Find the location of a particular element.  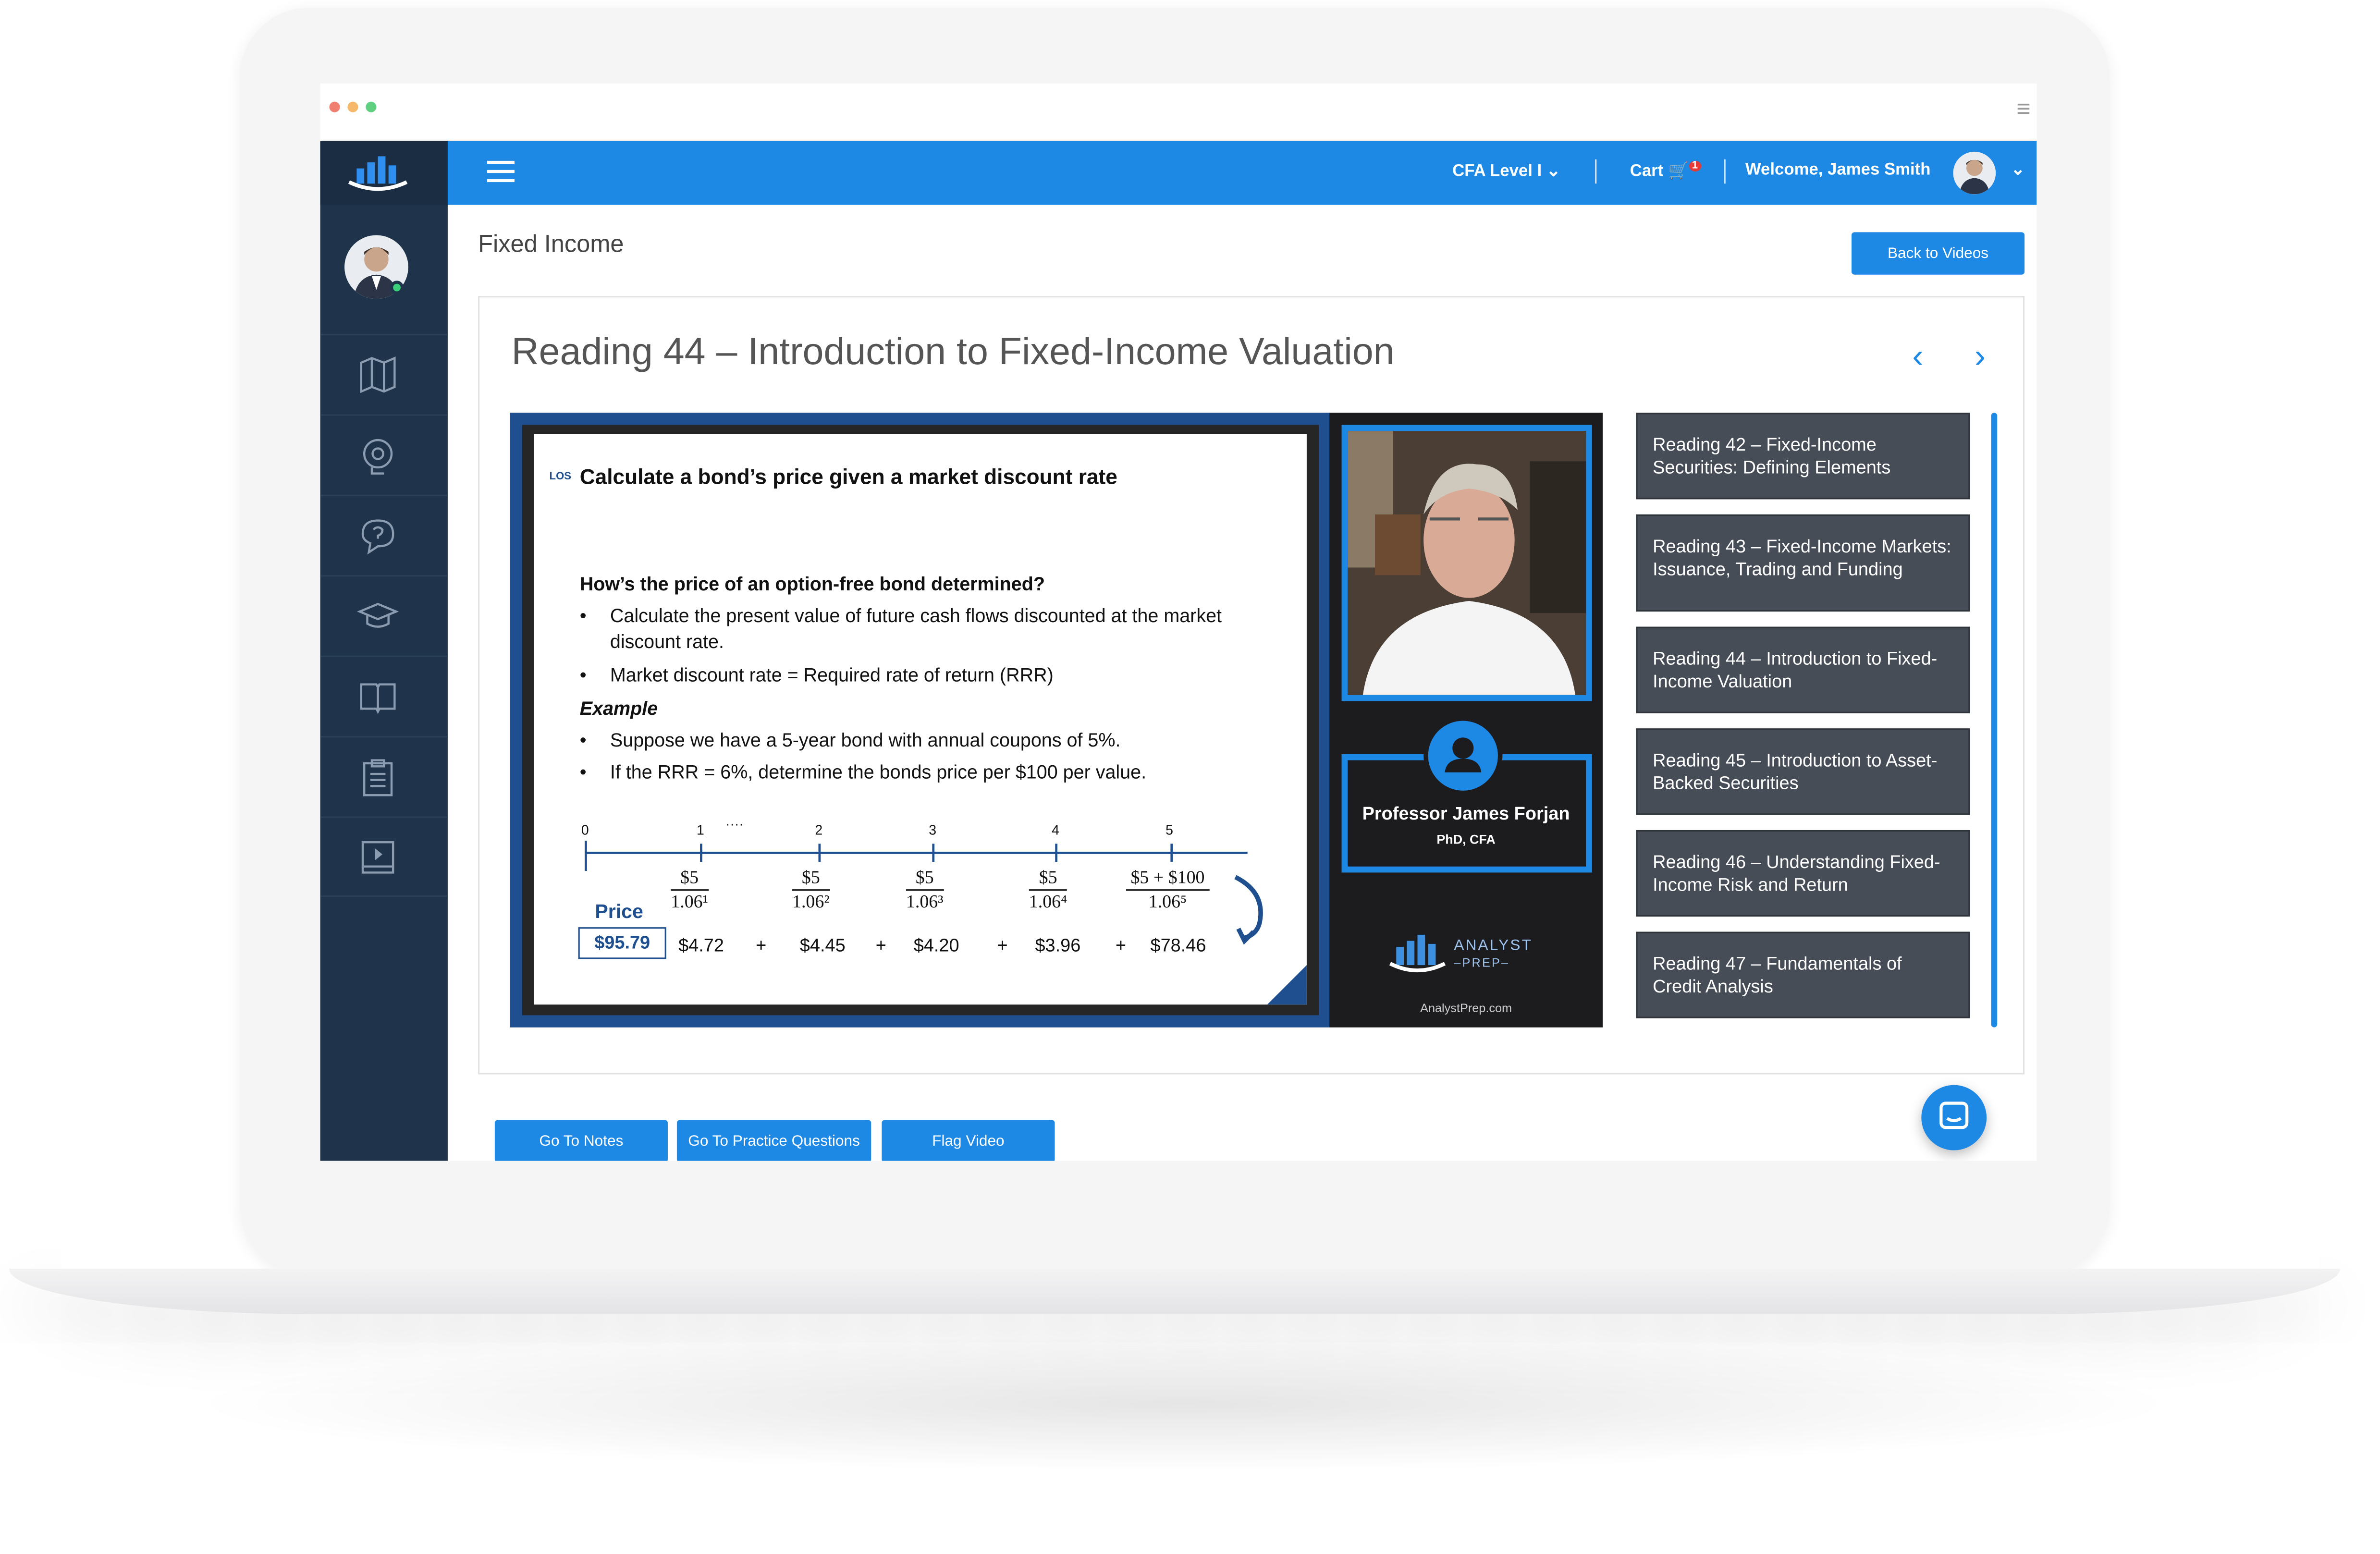

sidebar is located at coordinates (384, 651).